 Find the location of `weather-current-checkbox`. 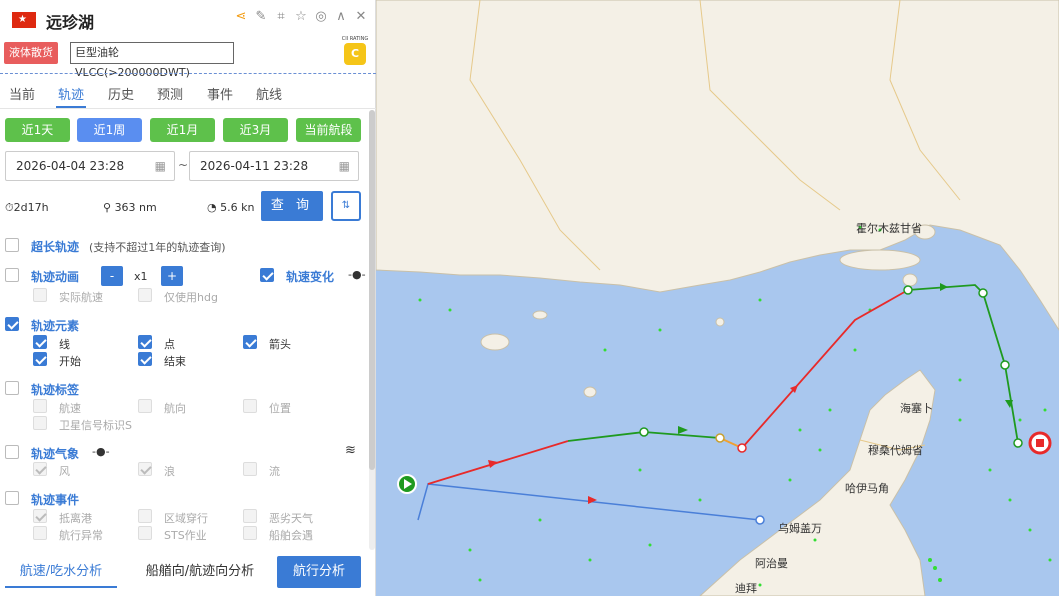

weather-current-checkbox is located at coordinates (250, 469).